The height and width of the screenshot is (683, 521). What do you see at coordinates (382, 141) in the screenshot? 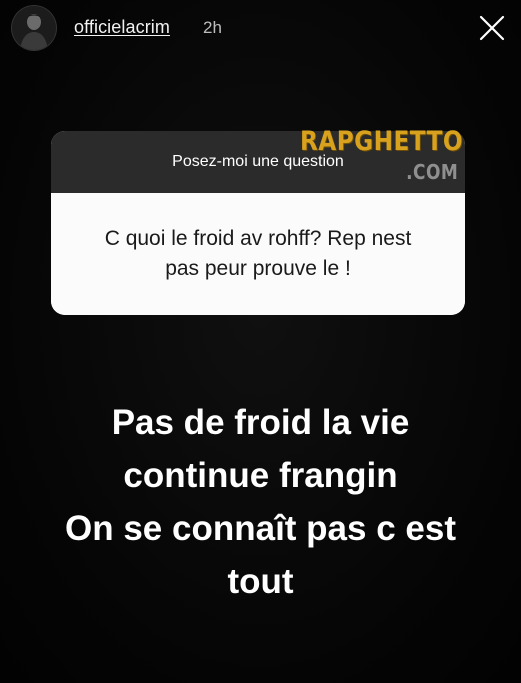
I see `watermark-text-top: RAPGHETTO` at bounding box center [382, 141].